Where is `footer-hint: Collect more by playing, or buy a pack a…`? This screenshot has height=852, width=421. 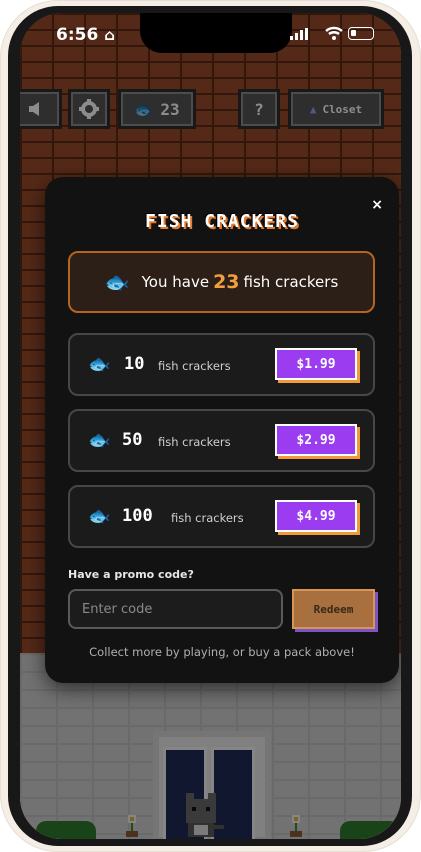 footer-hint: Collect more by playing, or buy a pack a… is located at coordinates (222, 652).